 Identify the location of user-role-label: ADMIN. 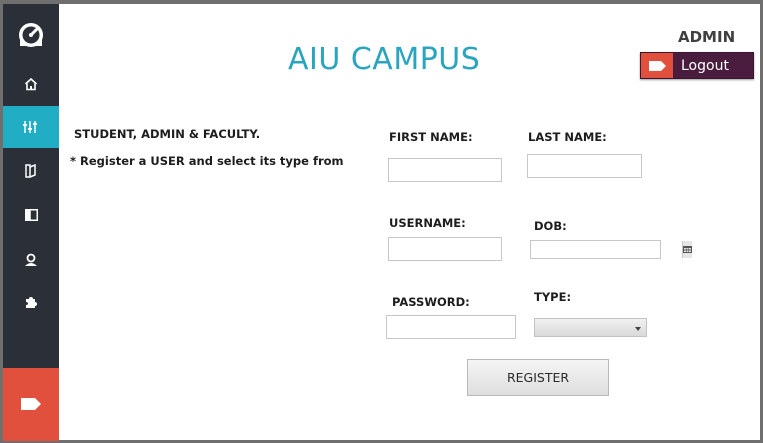
(707, 37).